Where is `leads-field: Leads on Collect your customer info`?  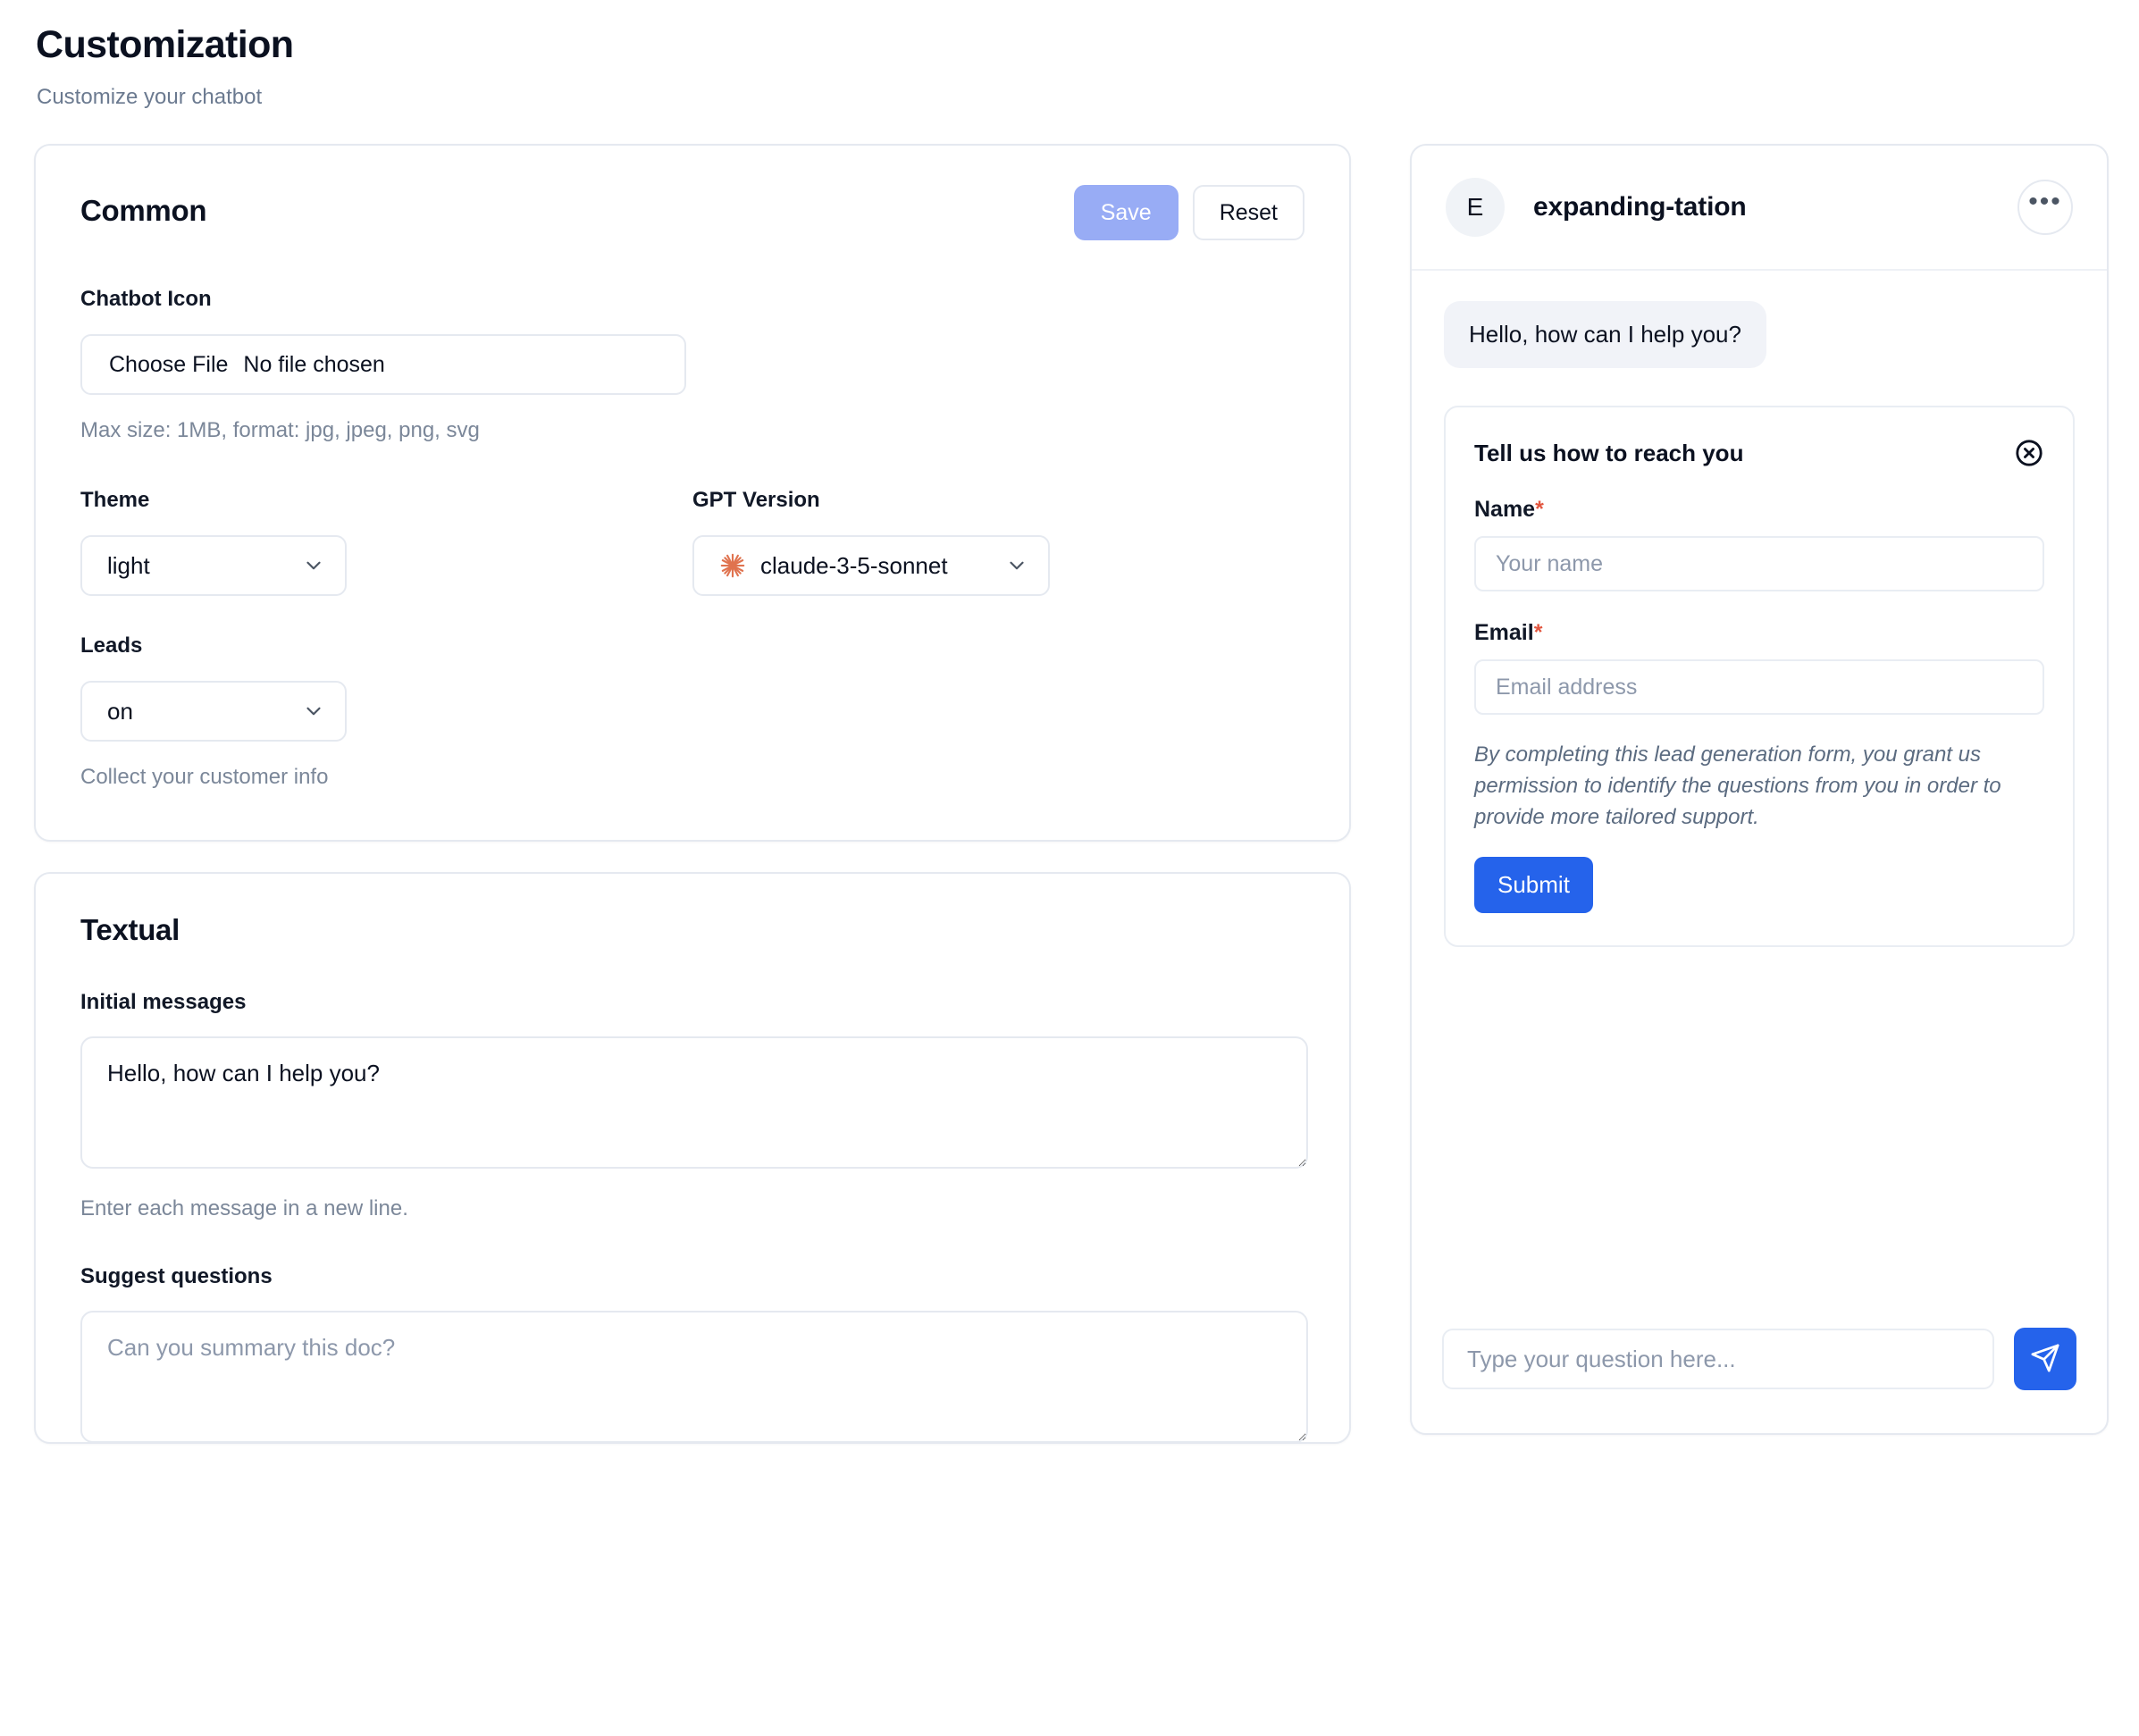
leads-field: Leads on Collect your customer info is located at coordinates (692, 711).